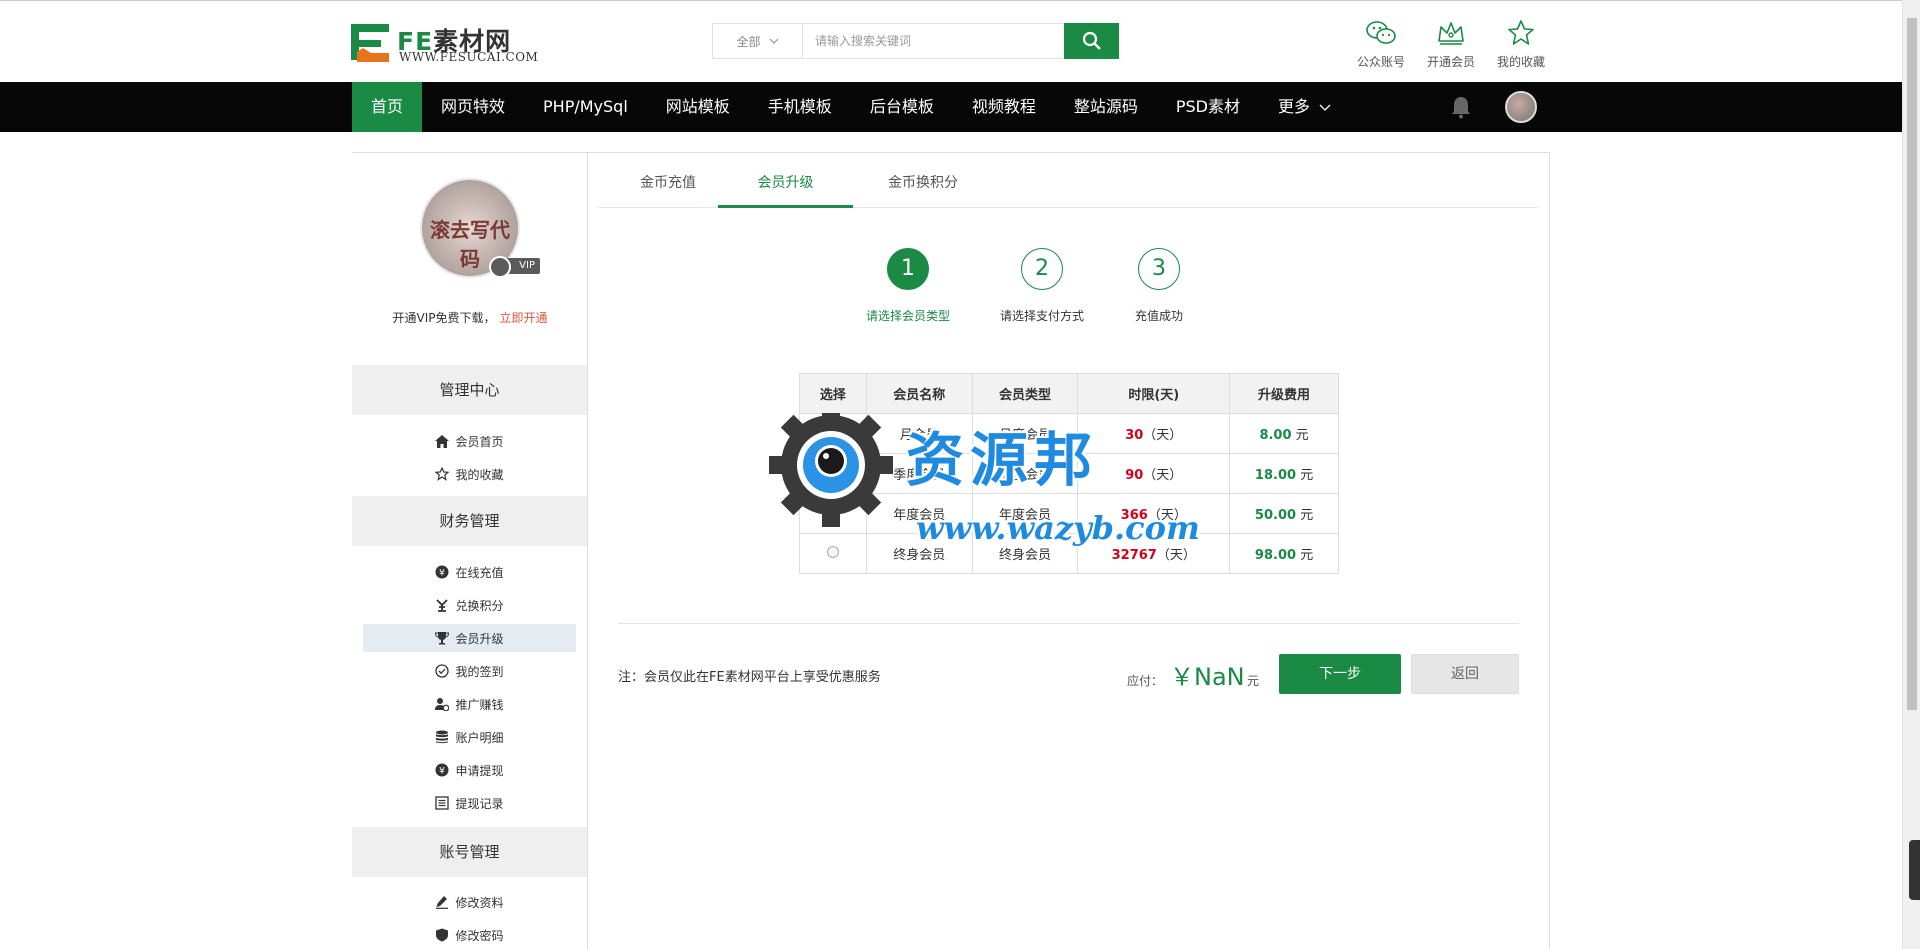 Image resolution: width=1920 pixels, height=949 pixels. I want to click on edit-icon, so click(442, 902).